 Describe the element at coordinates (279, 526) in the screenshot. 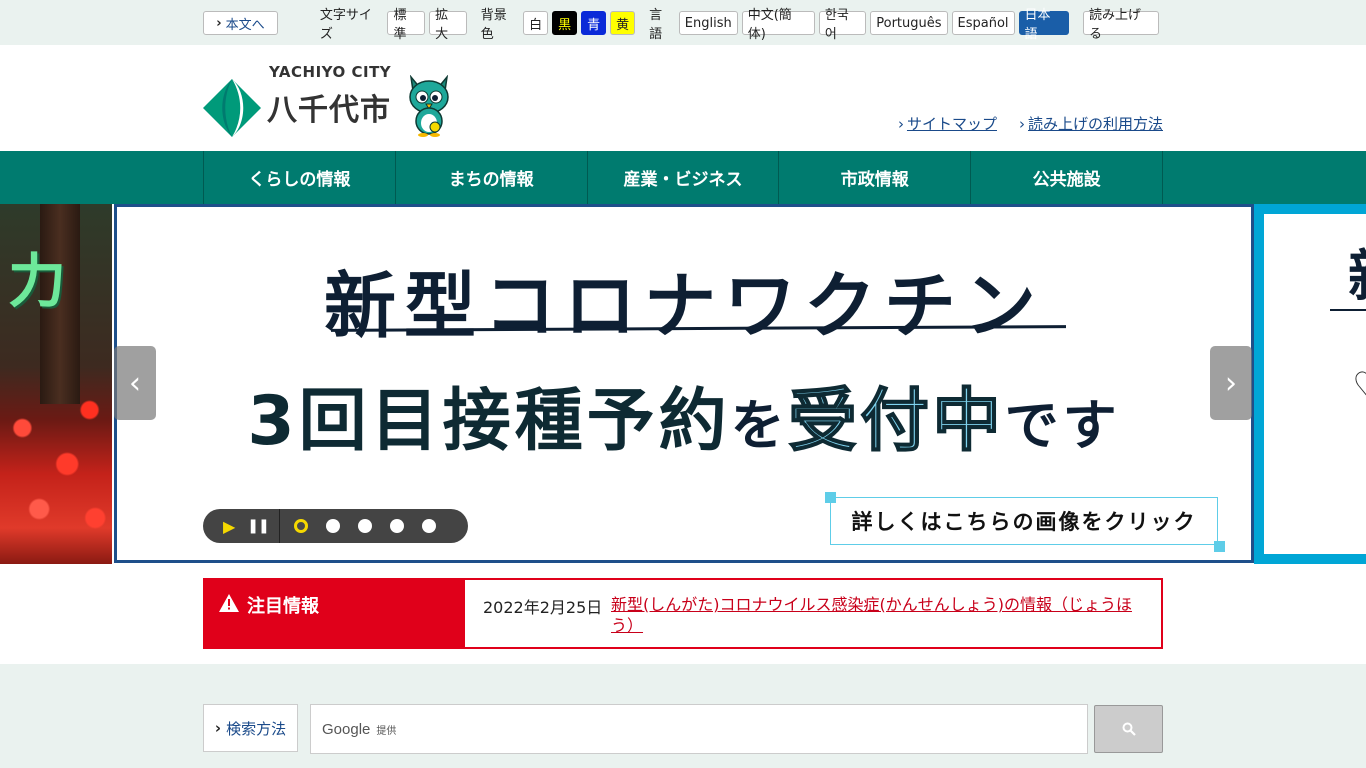

I see `controls-divider` at that location.